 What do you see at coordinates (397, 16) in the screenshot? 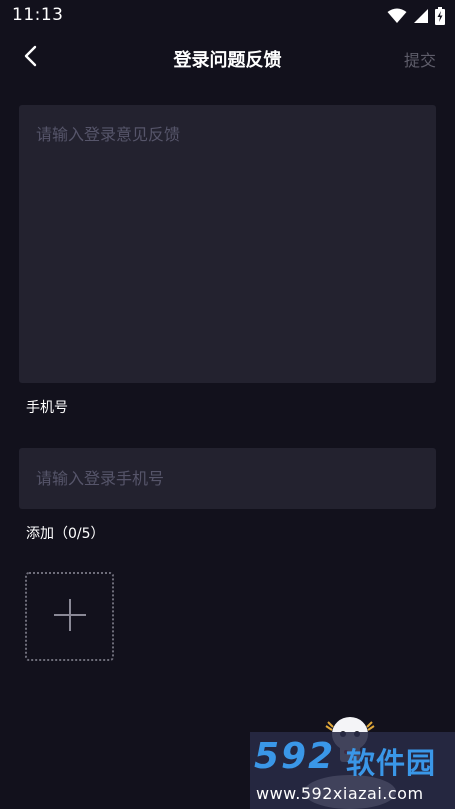
I see `wifi-icon` at bounding box center [397, 16].